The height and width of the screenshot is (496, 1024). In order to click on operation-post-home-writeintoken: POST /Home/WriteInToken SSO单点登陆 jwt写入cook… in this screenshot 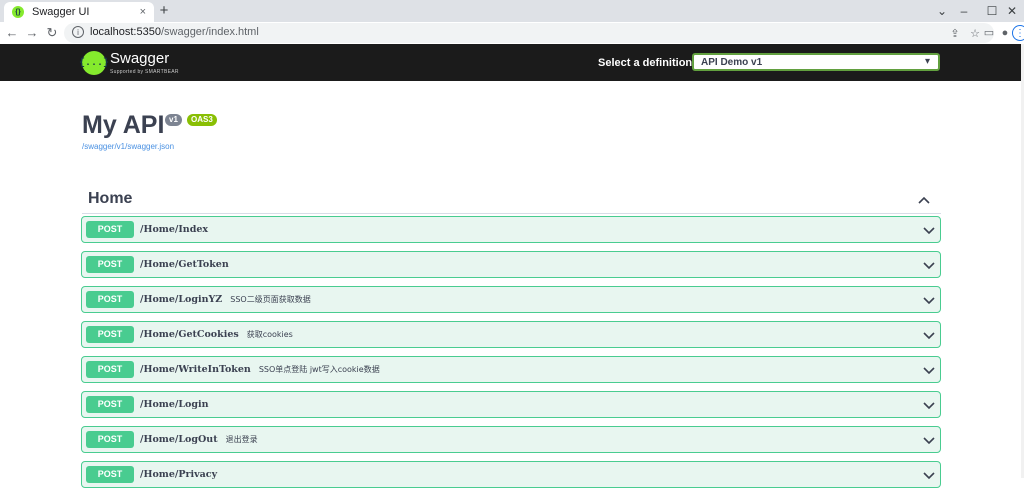, I will do `click(511, 369)`.